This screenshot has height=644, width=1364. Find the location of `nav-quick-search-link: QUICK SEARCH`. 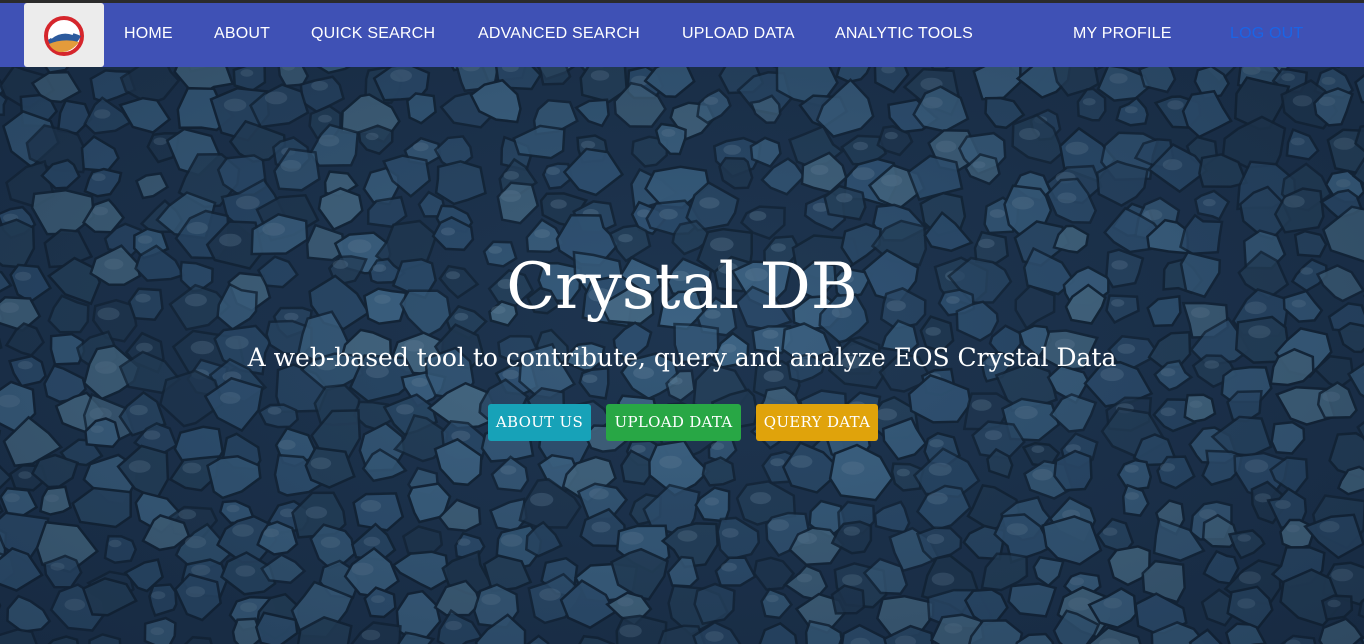

nav-quick-search-link: QUICK SEARCH is located at coordinates (373, 34).